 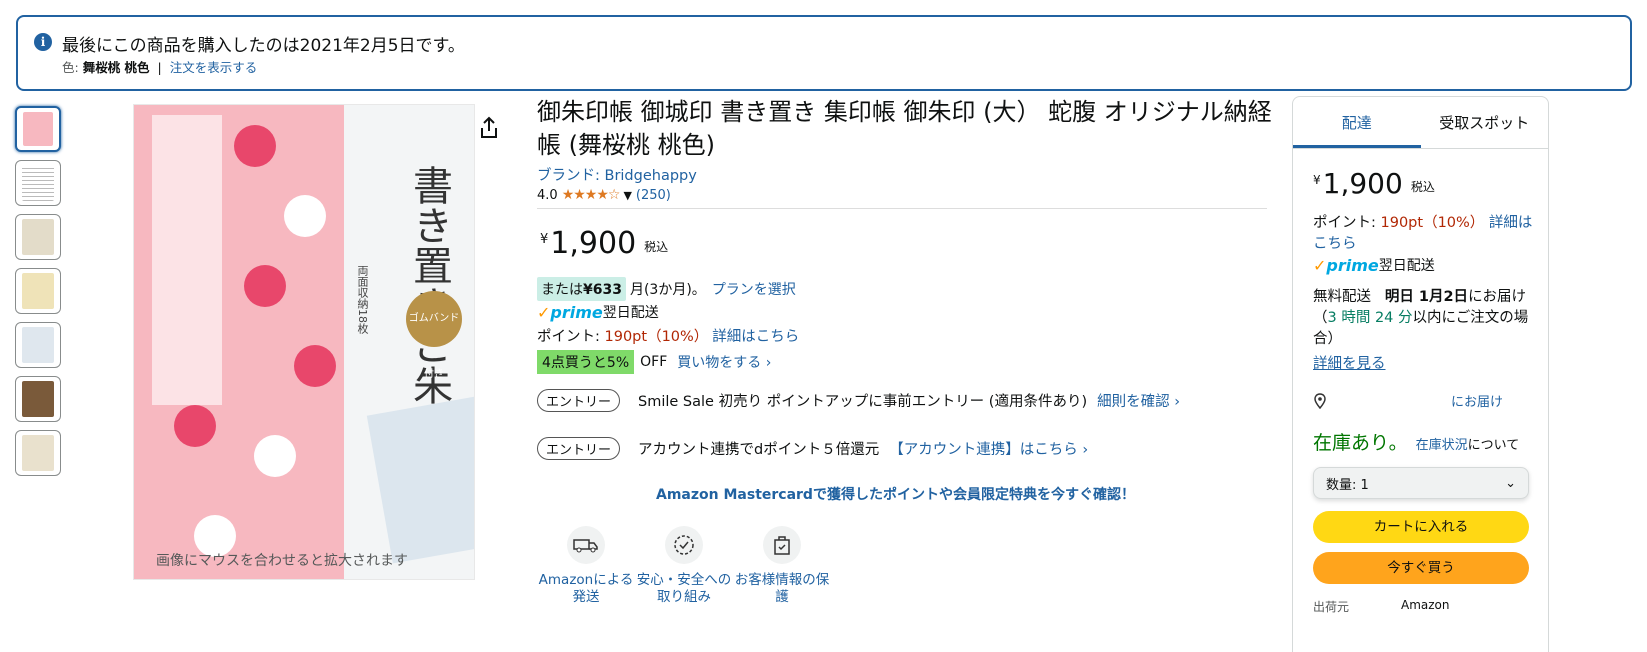 What do you see at coordinates (1477, 400) in the screenshot?
I see `deliver-to-link: にお届け` at bounding box center [1477, 400].